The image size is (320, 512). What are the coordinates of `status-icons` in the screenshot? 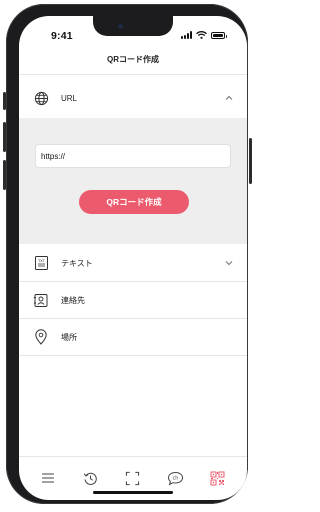 It's located at (204, 35).